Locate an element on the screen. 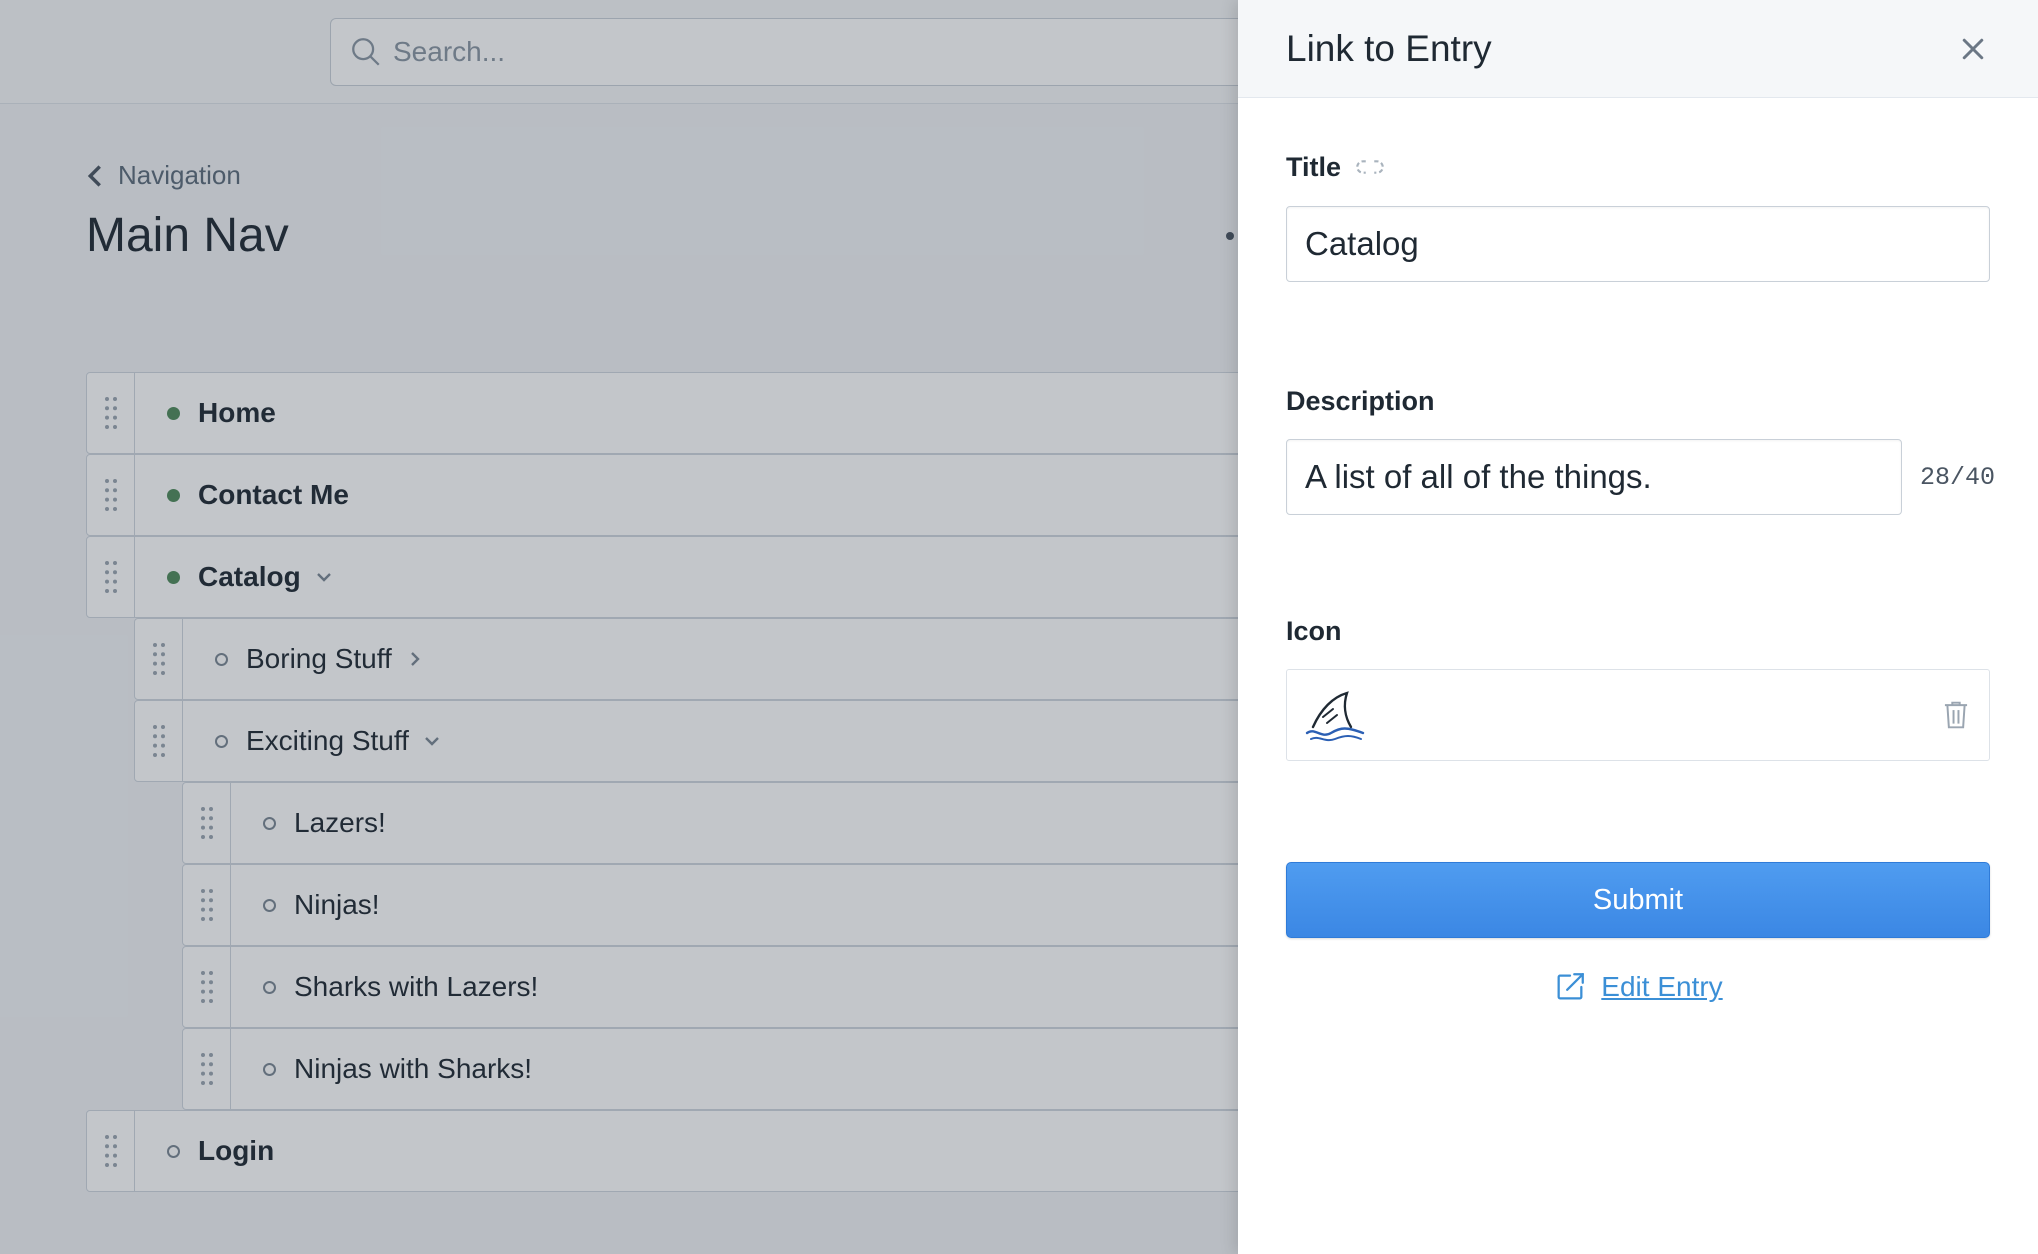 The image size is (2038, 1254). description-input is located at coordinates (1594, 477).